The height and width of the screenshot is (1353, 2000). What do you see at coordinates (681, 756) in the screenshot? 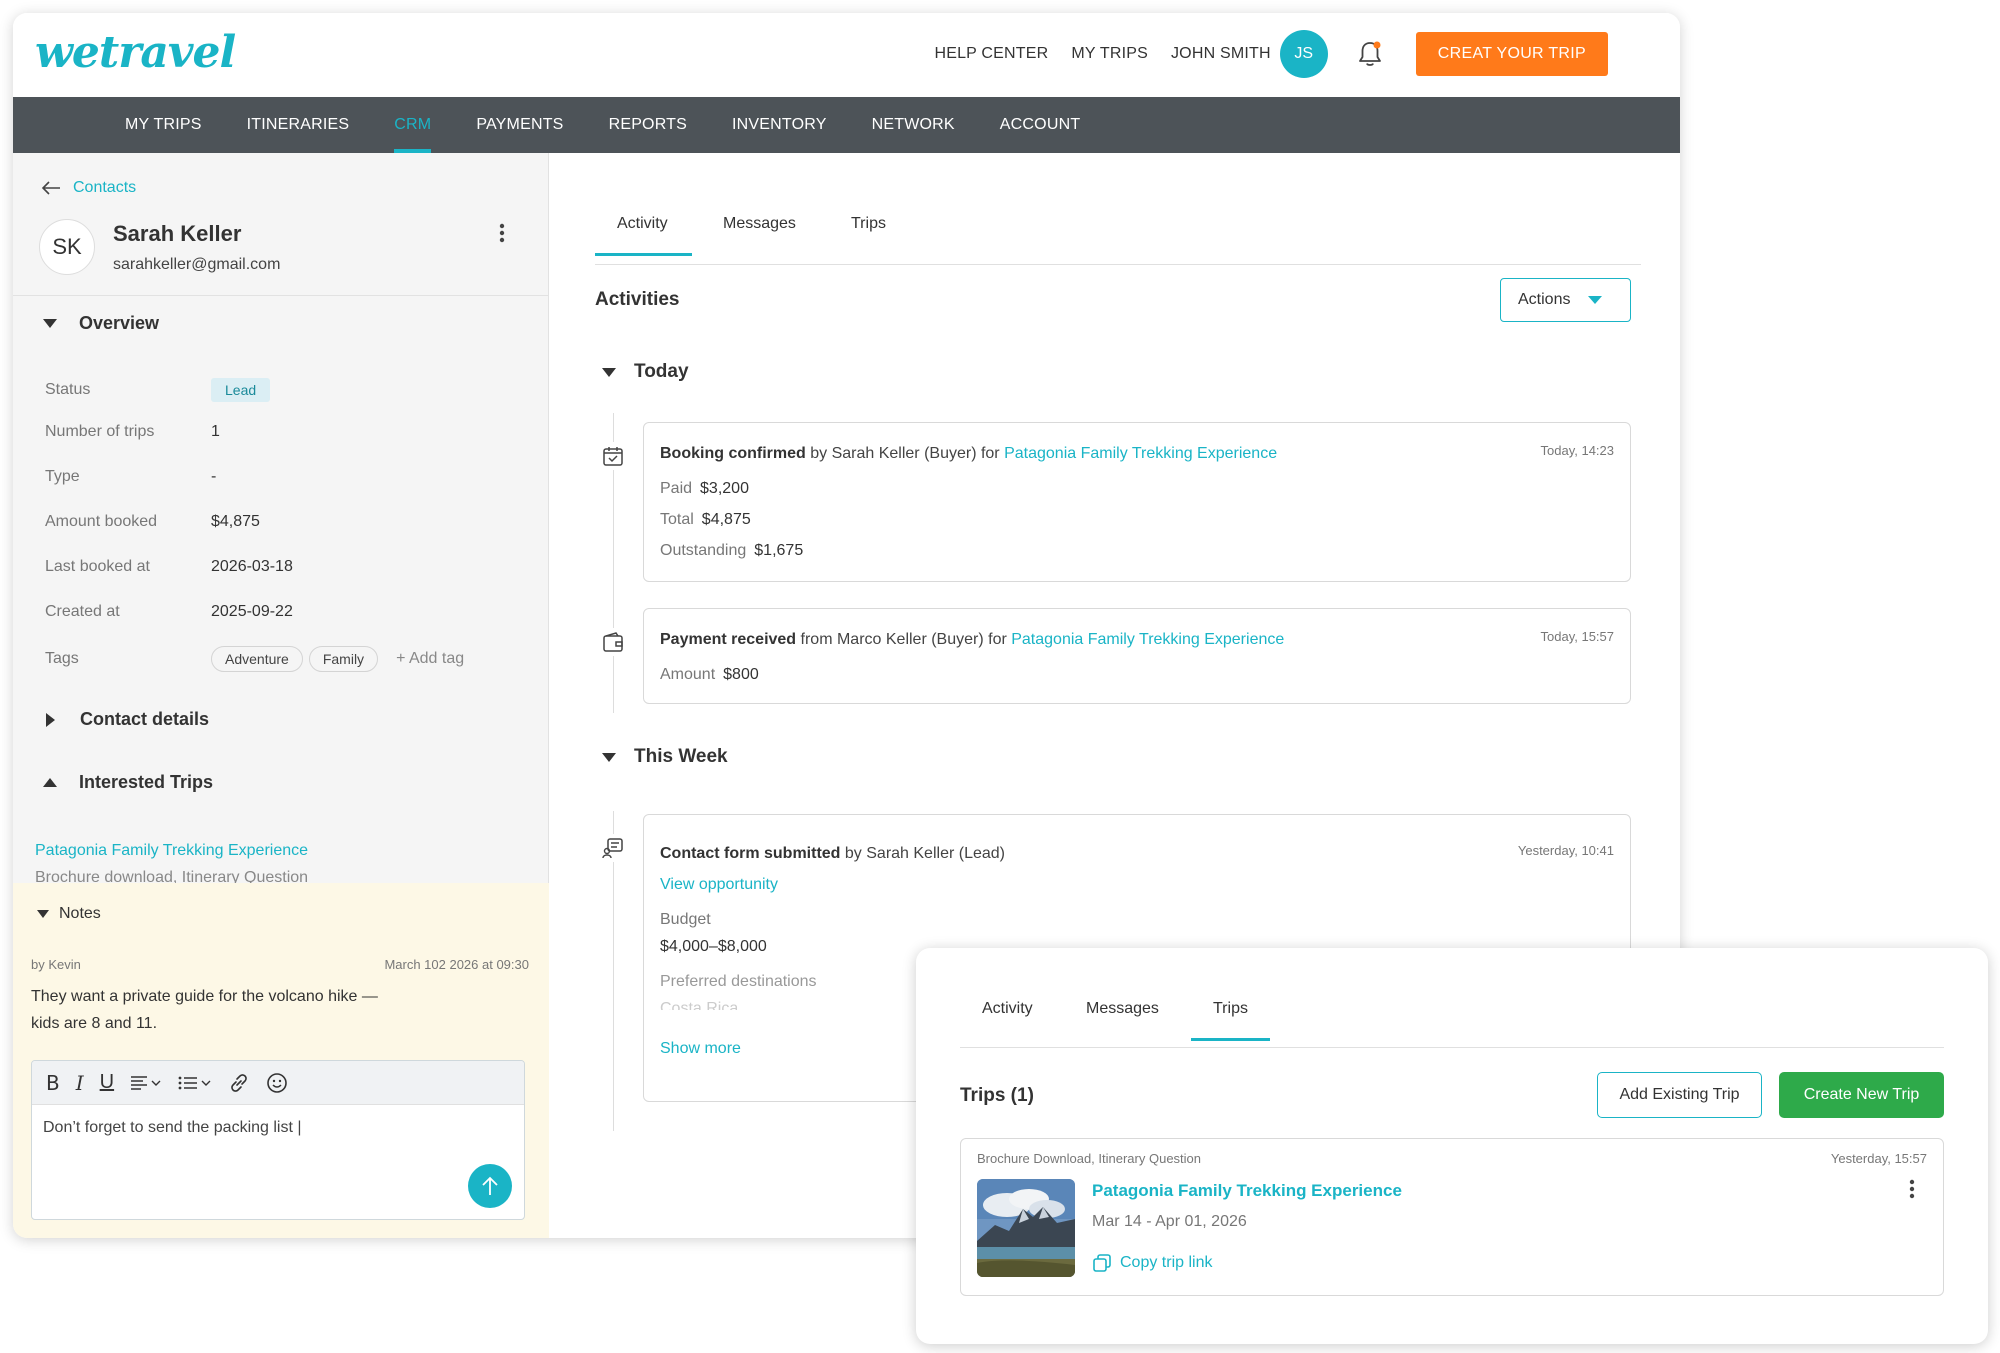
I see `group-title: This Week` at bounding box center [681, 756].